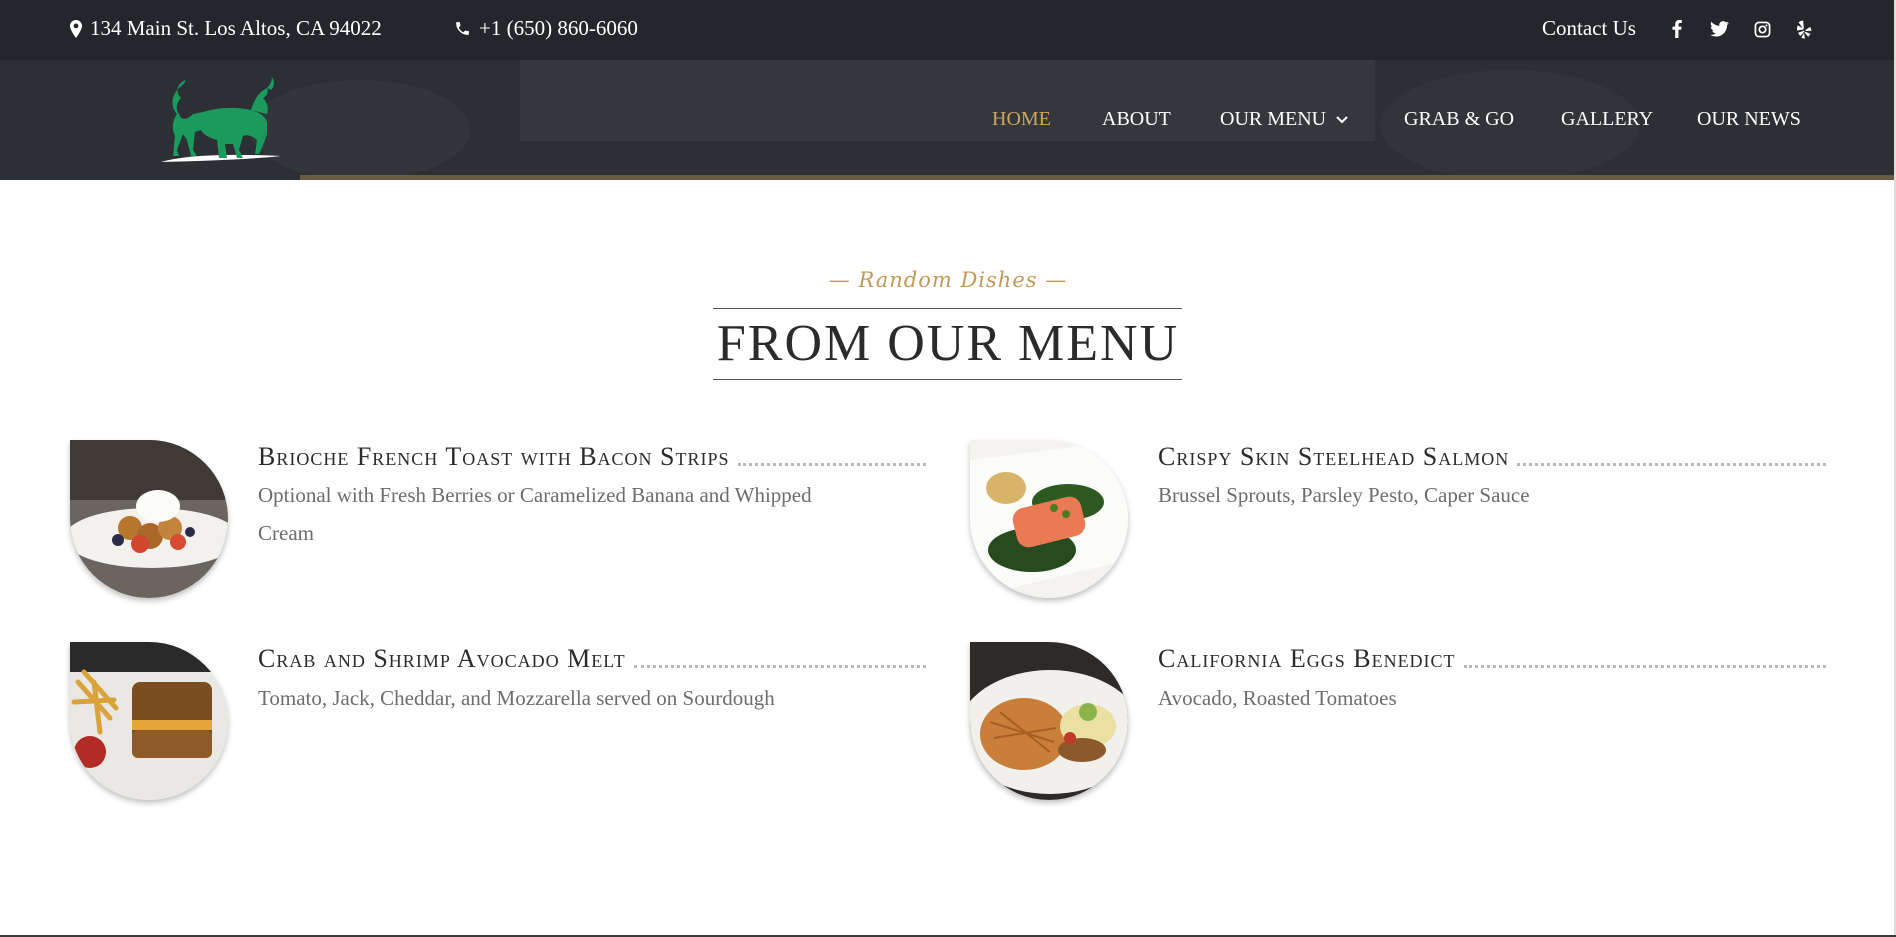 This screenshot has height=937, width=1896. Describe the element at coordinates (149, 519) in the screenshot. I see `dish-image-french-toast` at that location.